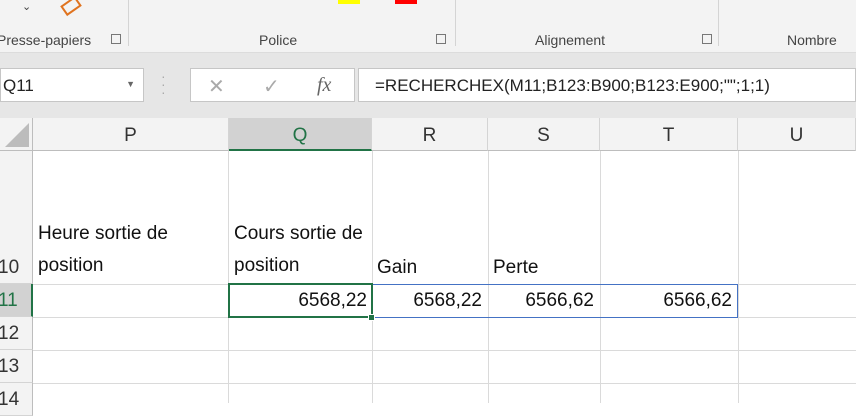 The height and width of the screenshot is (416, 856). I want to click on insert-function-icon: fx, so click(324, 85).